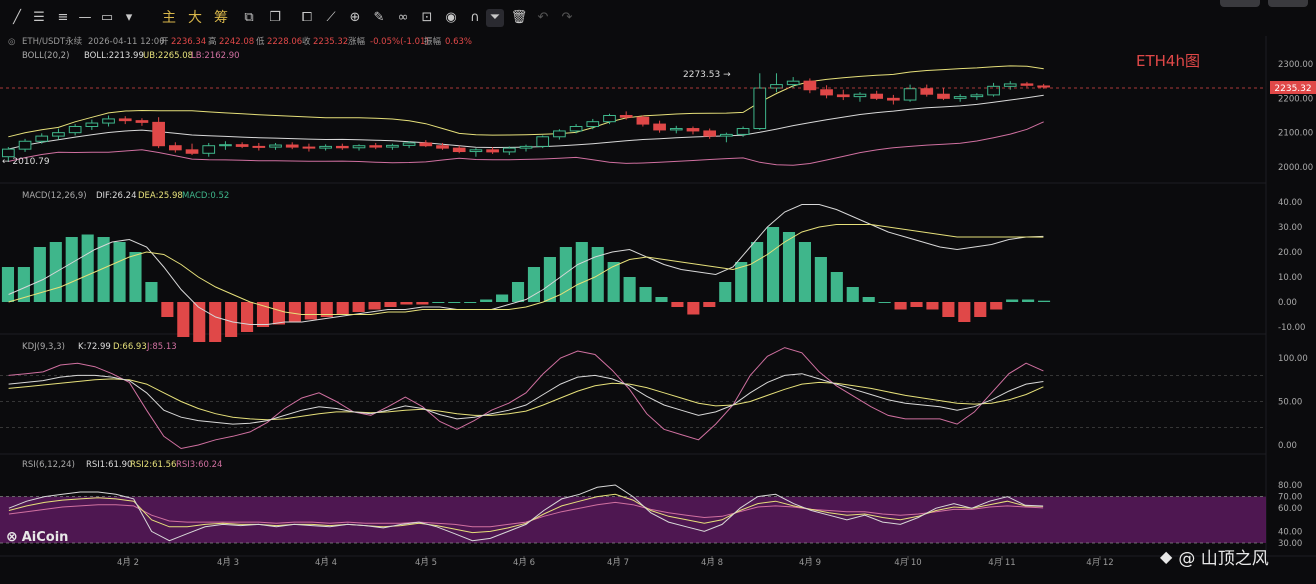  I want to click on undo-icon: ↶, so click(543, 18).